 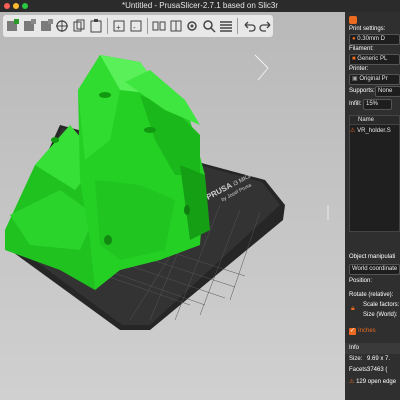 I want to click on object-name: VR_holder.S, so click(x=374, y=131).